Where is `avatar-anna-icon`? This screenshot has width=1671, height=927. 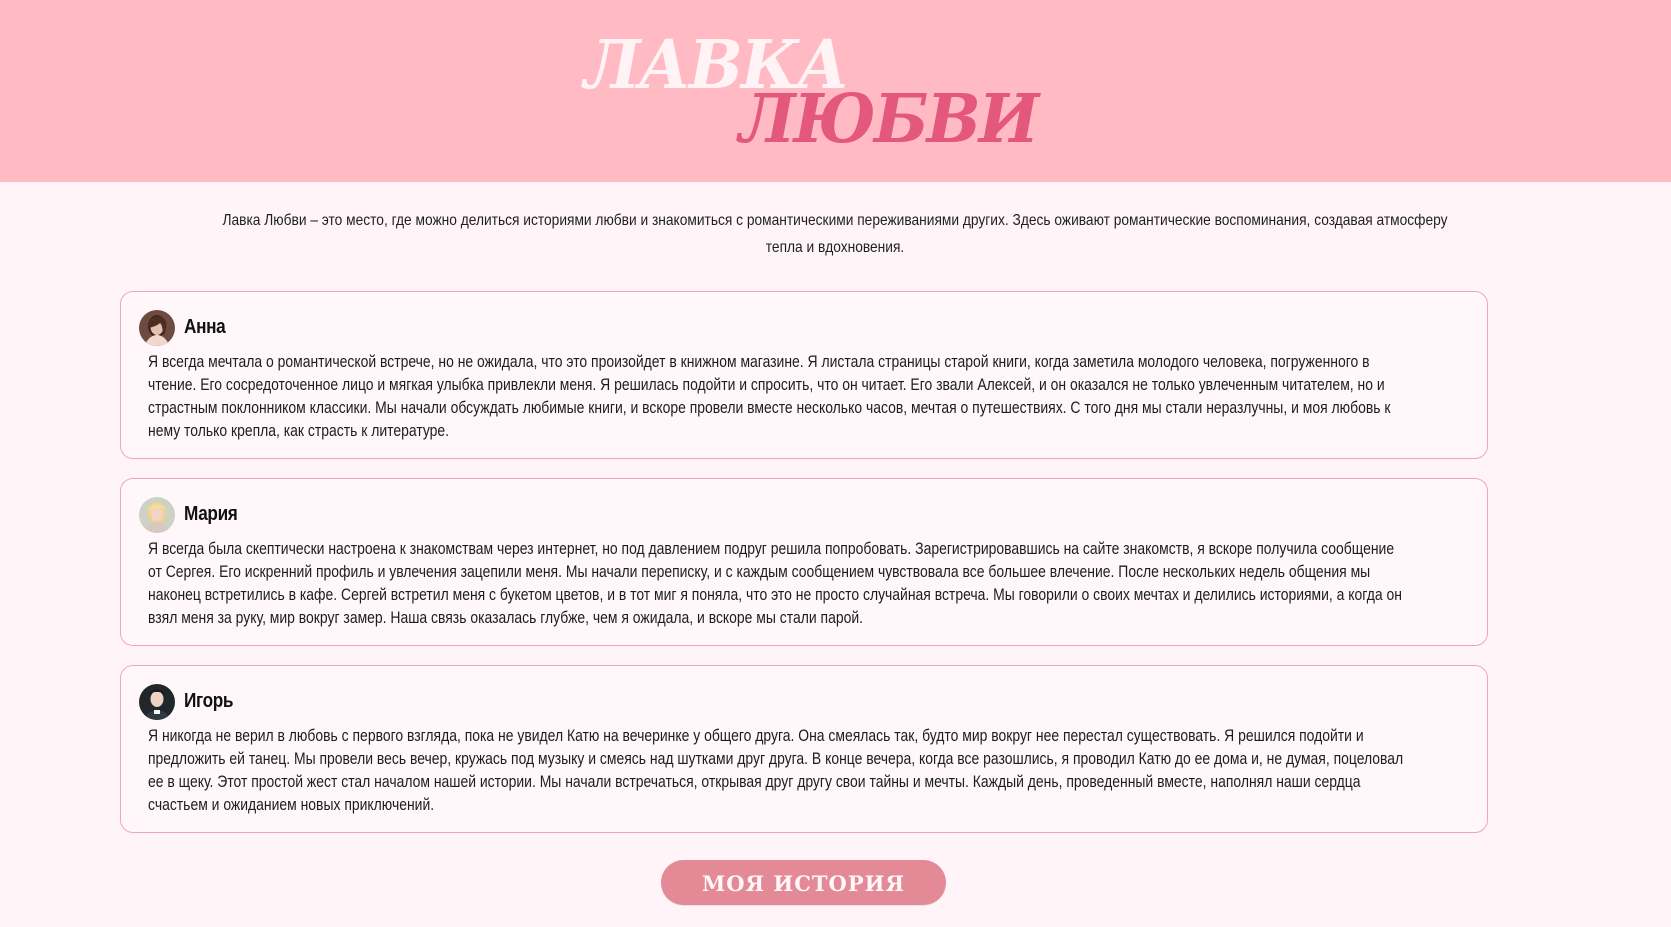 avatar-anna-icon is located at coordinates (157, 328).